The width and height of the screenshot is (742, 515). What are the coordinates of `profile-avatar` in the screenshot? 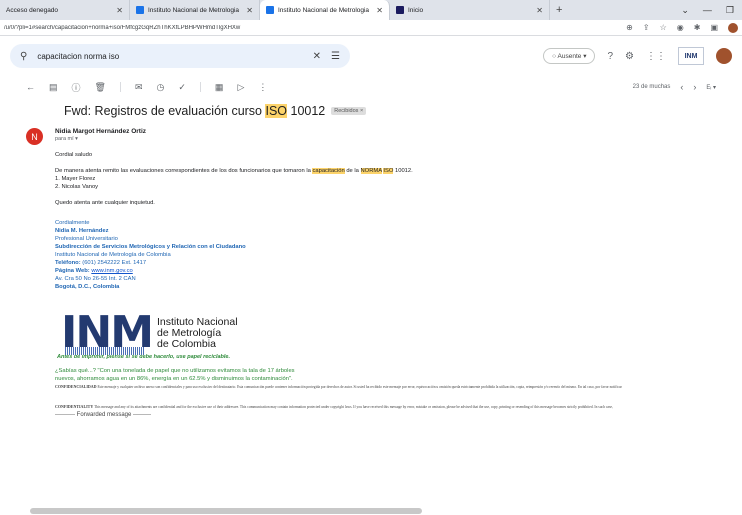 It's located at (733, 27).